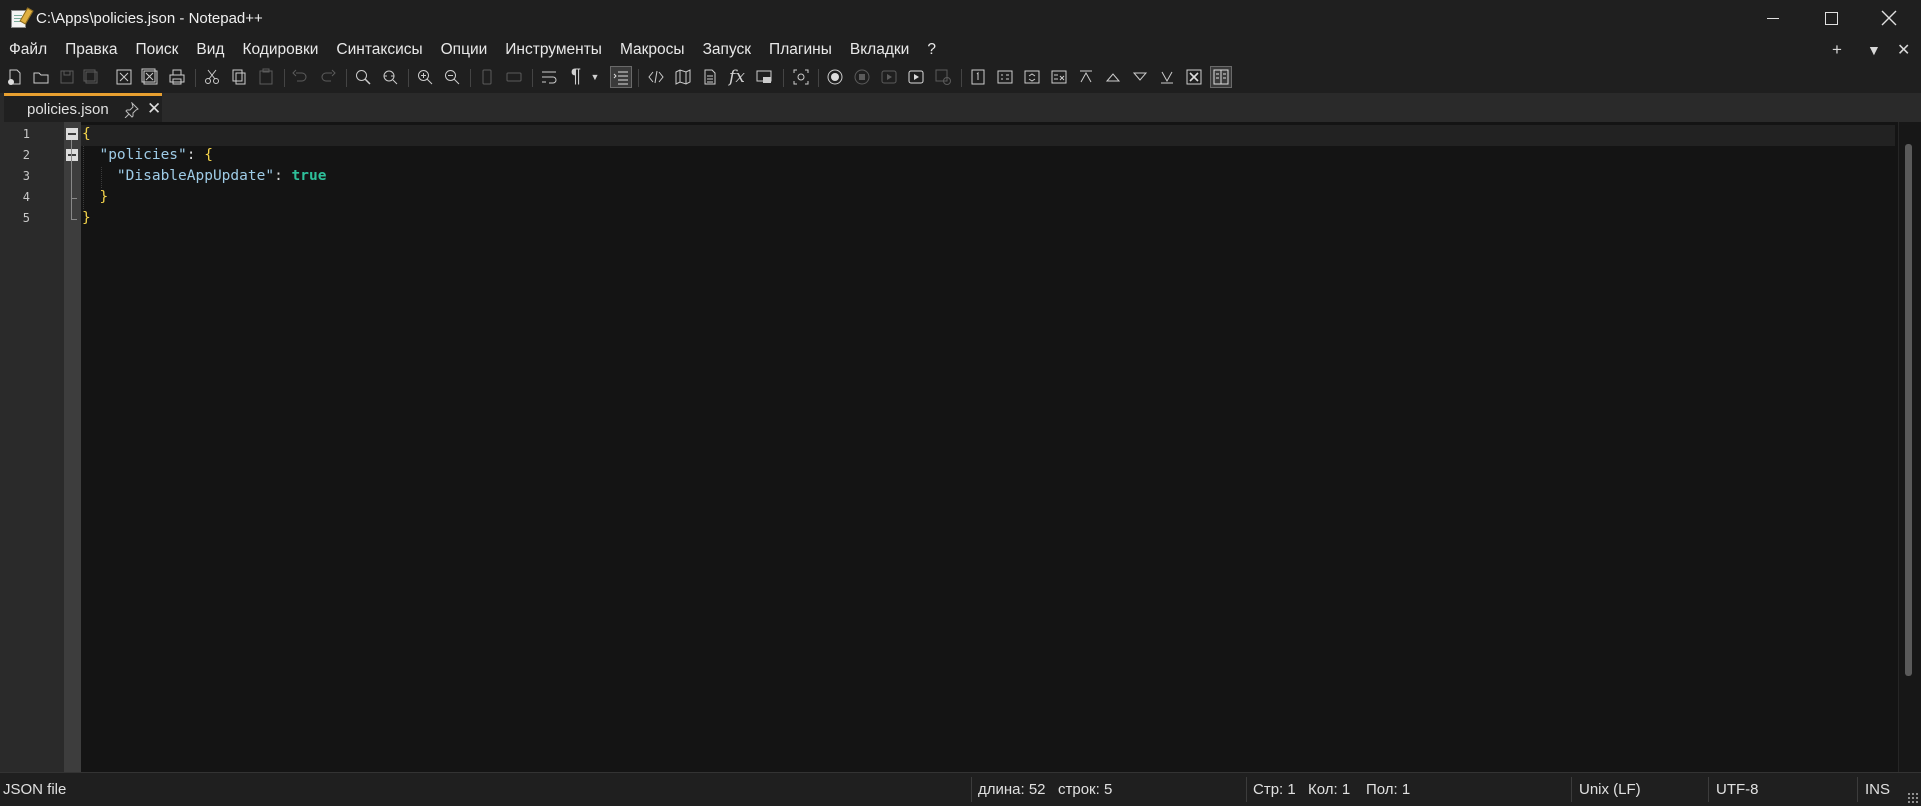 Image resolution: width=1921 pixels, height=806 pixels. I want to click on status-eol-format: Unix (LF), so click(1610, 789).